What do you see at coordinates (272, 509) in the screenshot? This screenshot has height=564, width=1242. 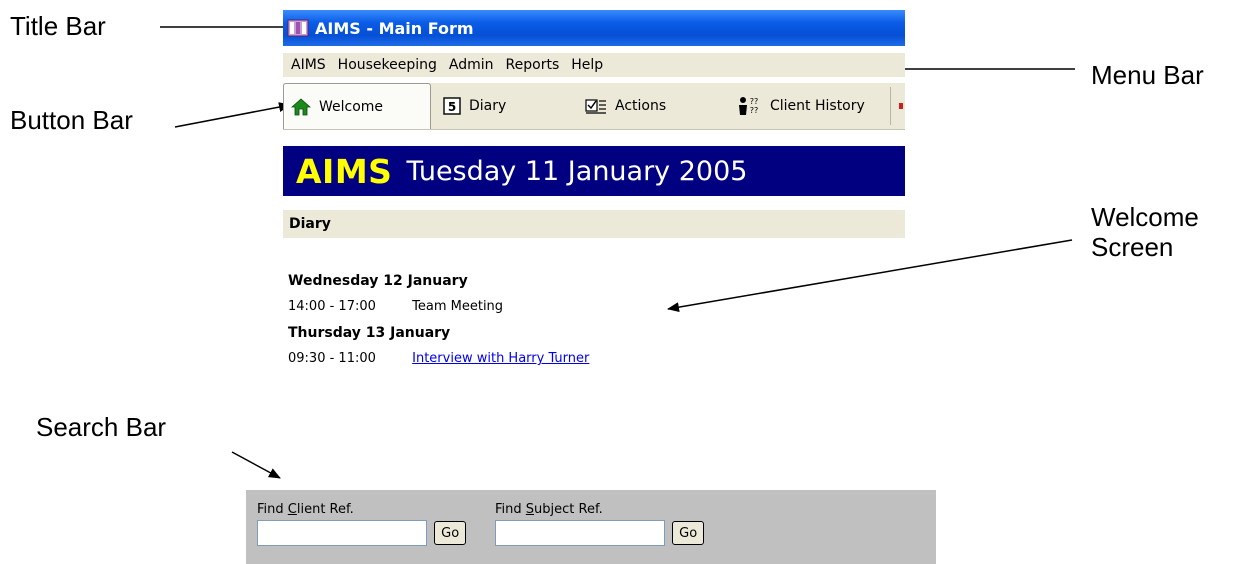 I see `find-client-label-prefix: Find` at bounding box center [272, 509].